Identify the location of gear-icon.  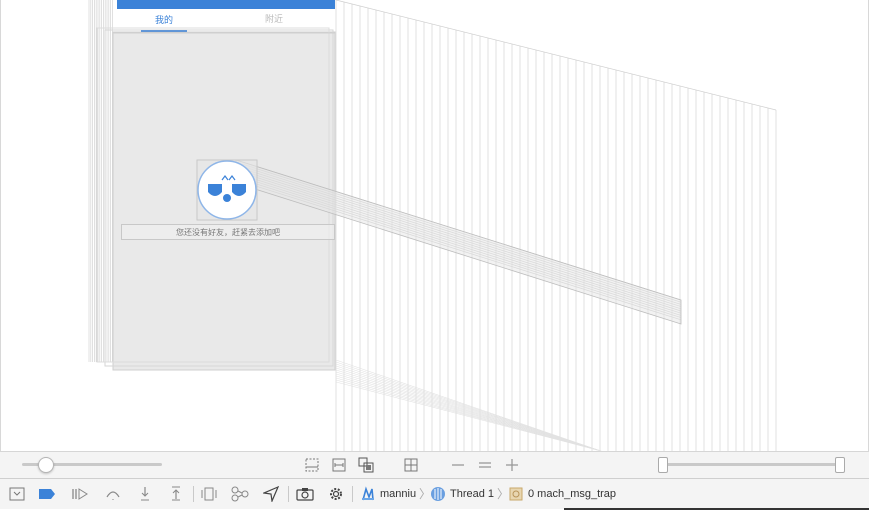
(336, 494).